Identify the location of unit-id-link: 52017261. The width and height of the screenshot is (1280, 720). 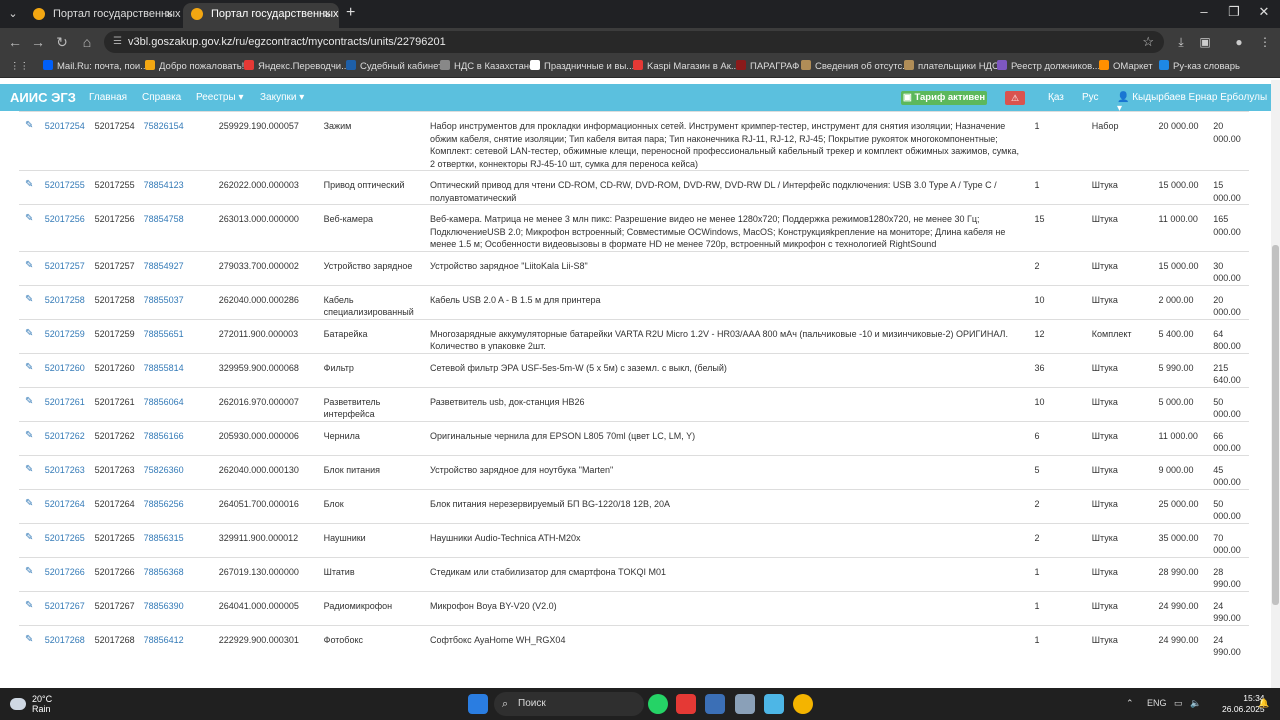
(65, 403).